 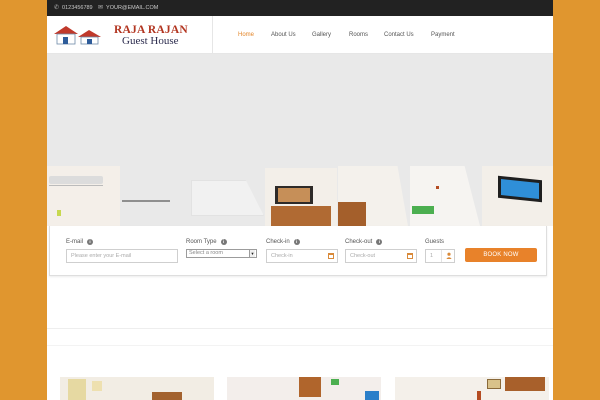 I want to click on checkout-group: Check-out i Check-out, so click(x=381, y=250).